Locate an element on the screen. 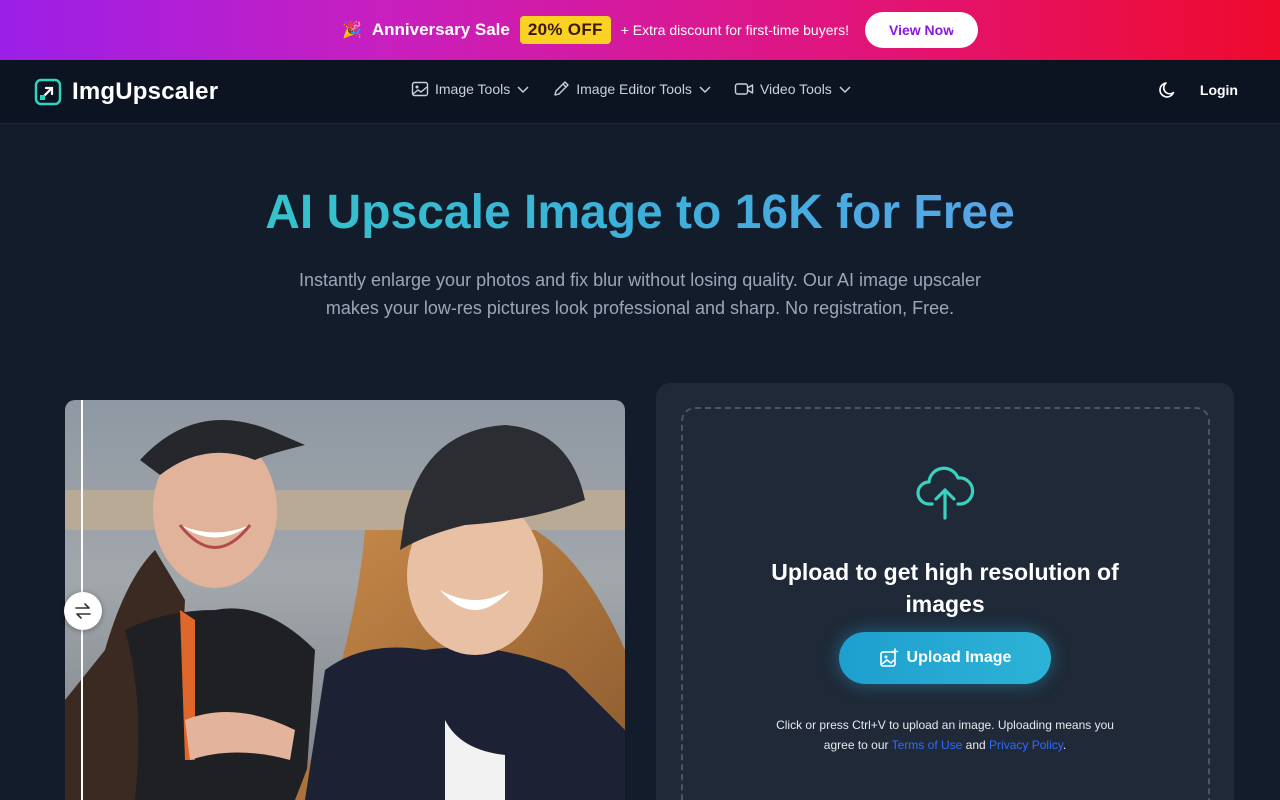 This screenshot has height=800, width=1280. close-icon is located at coordinates (958, 24).